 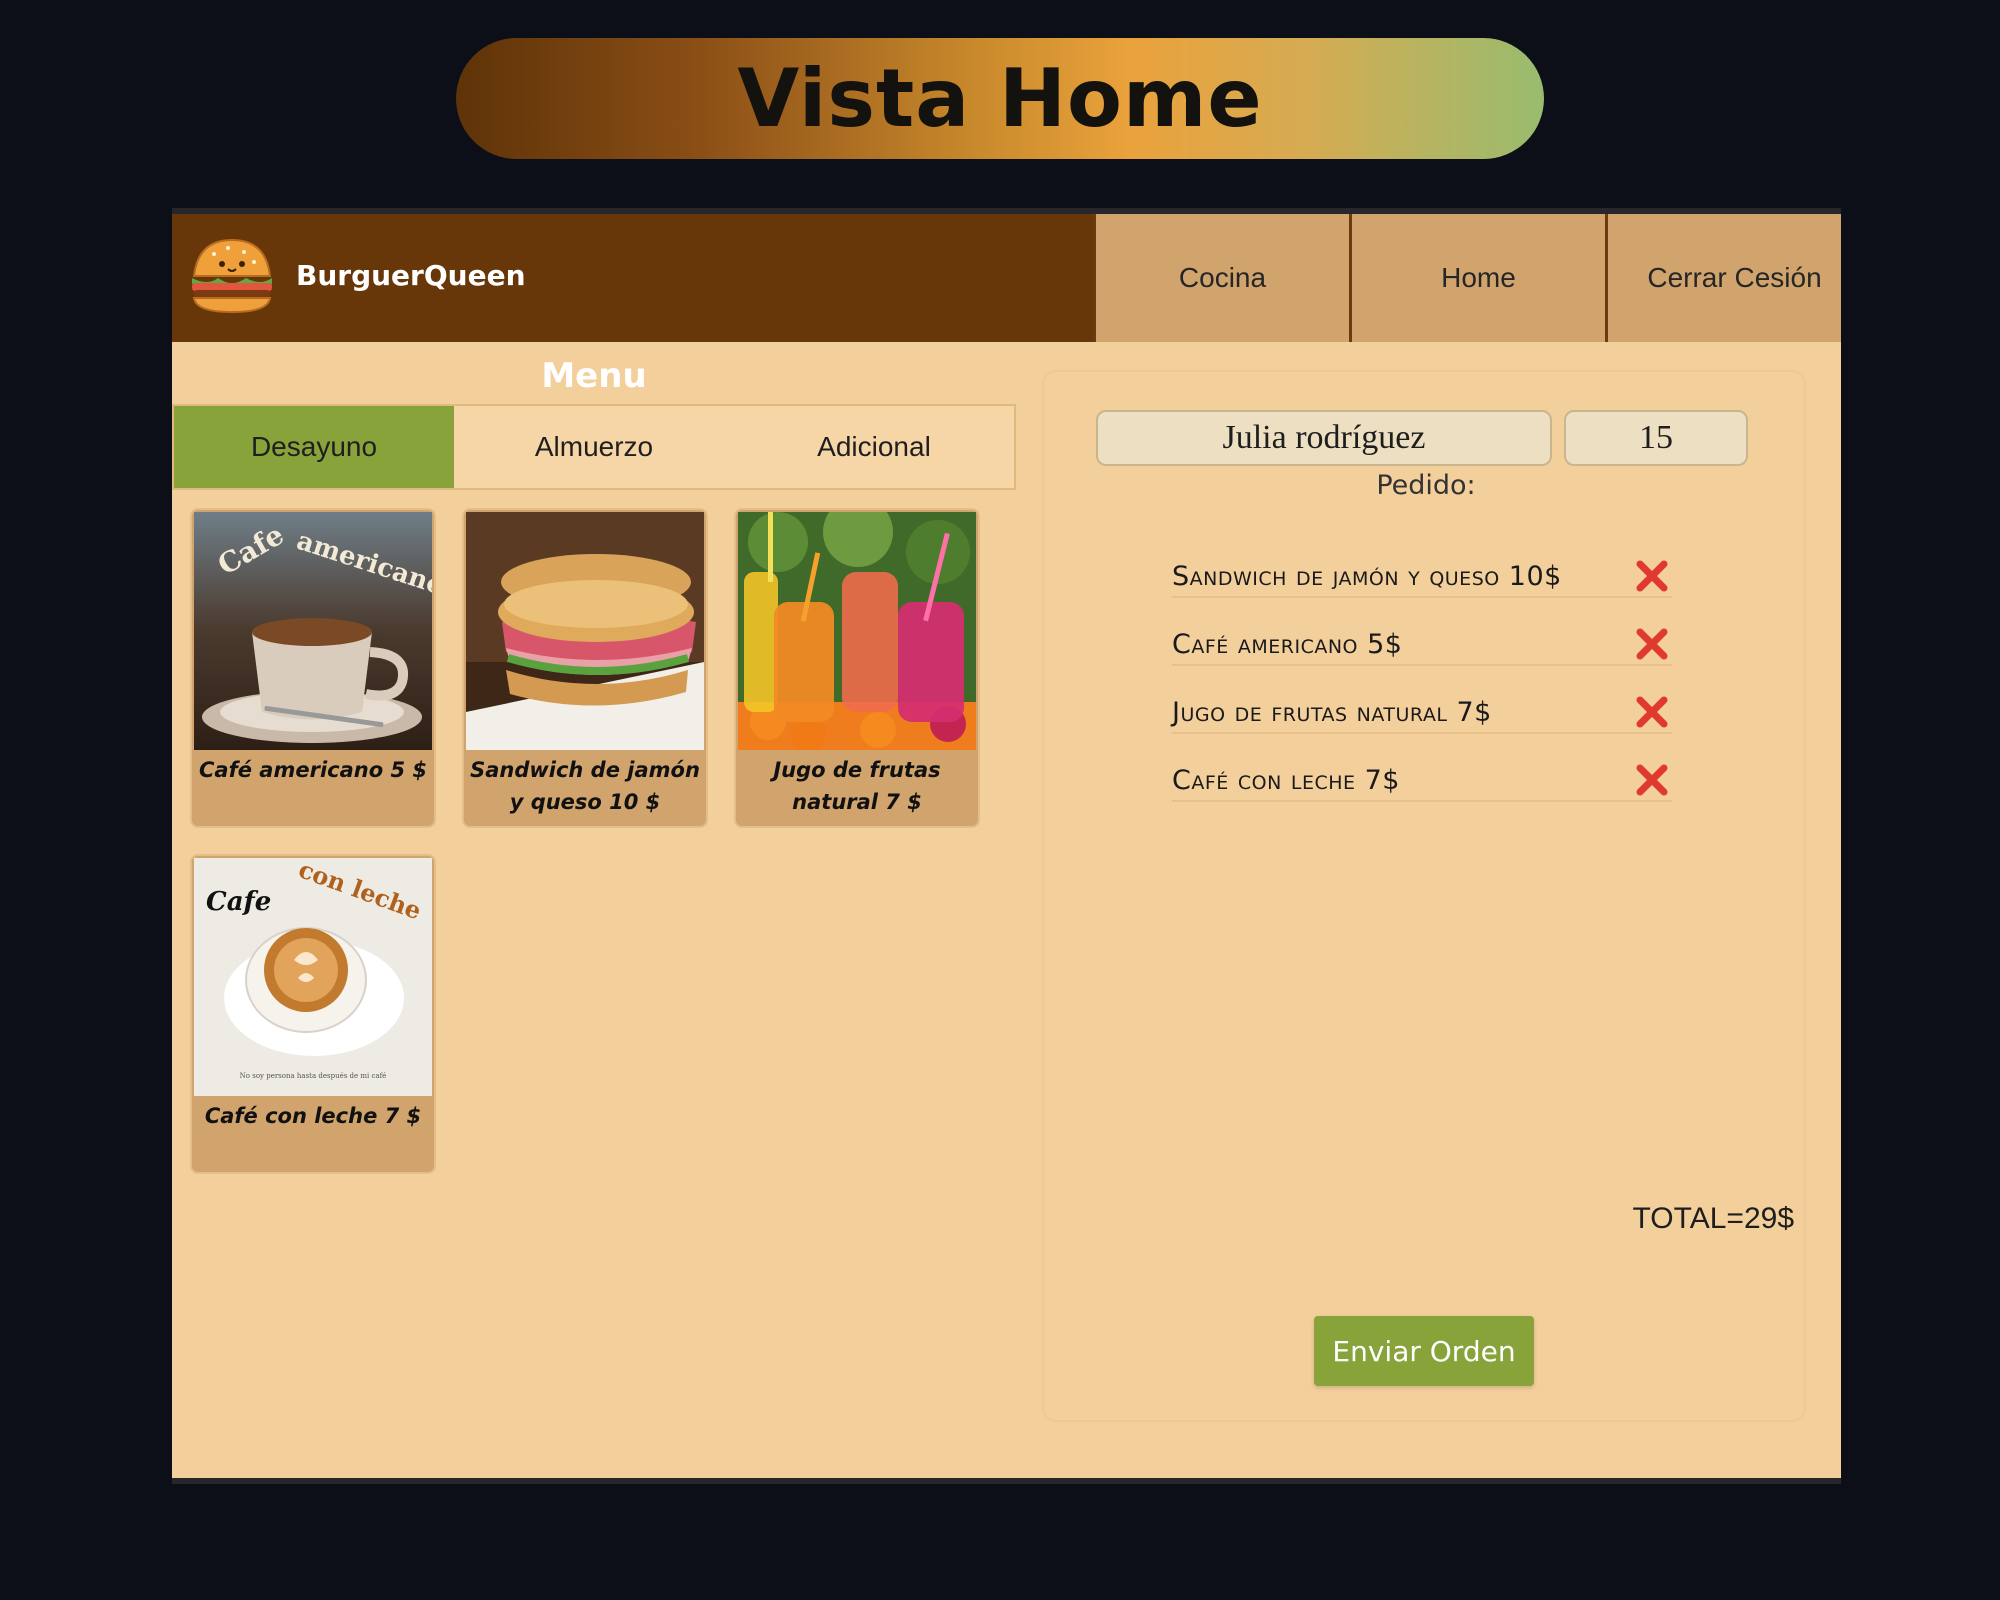 I want to click on order-item: Café con leche 7$, so click(x=1422, y=781).